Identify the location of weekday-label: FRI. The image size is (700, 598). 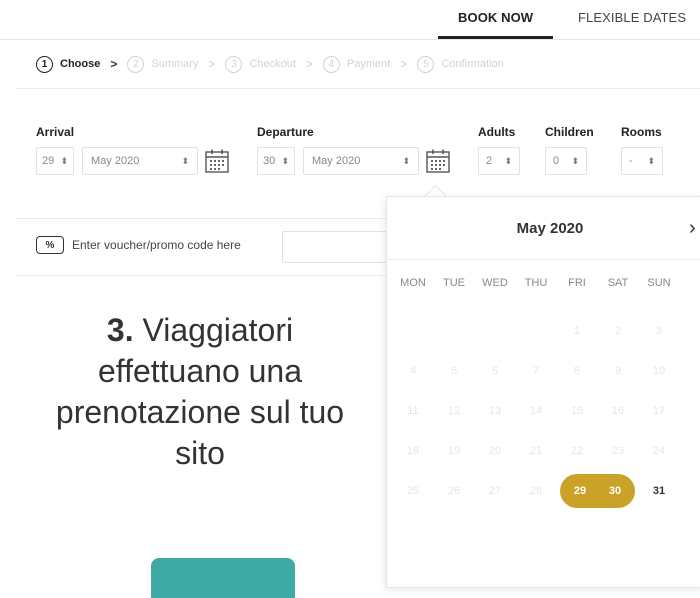
(577, 283).